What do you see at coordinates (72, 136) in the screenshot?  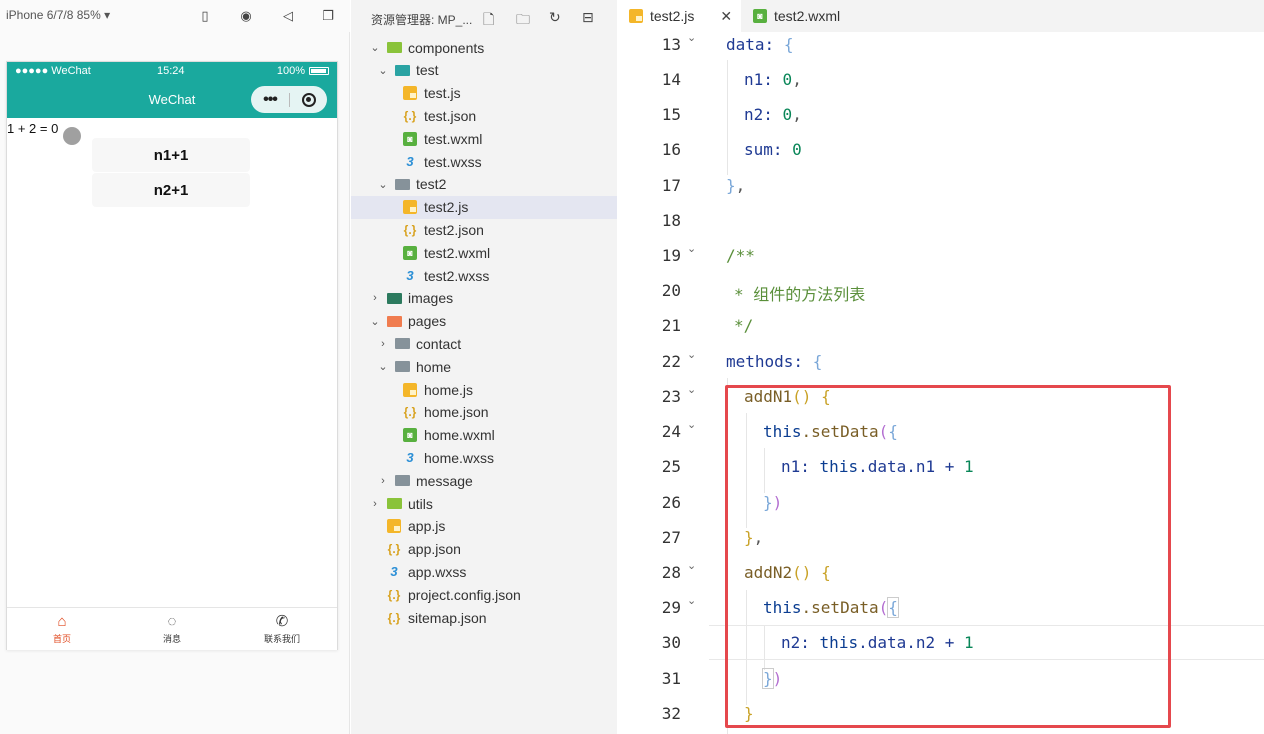 I see `mouse-cursor` at bounding box center [72, 136].